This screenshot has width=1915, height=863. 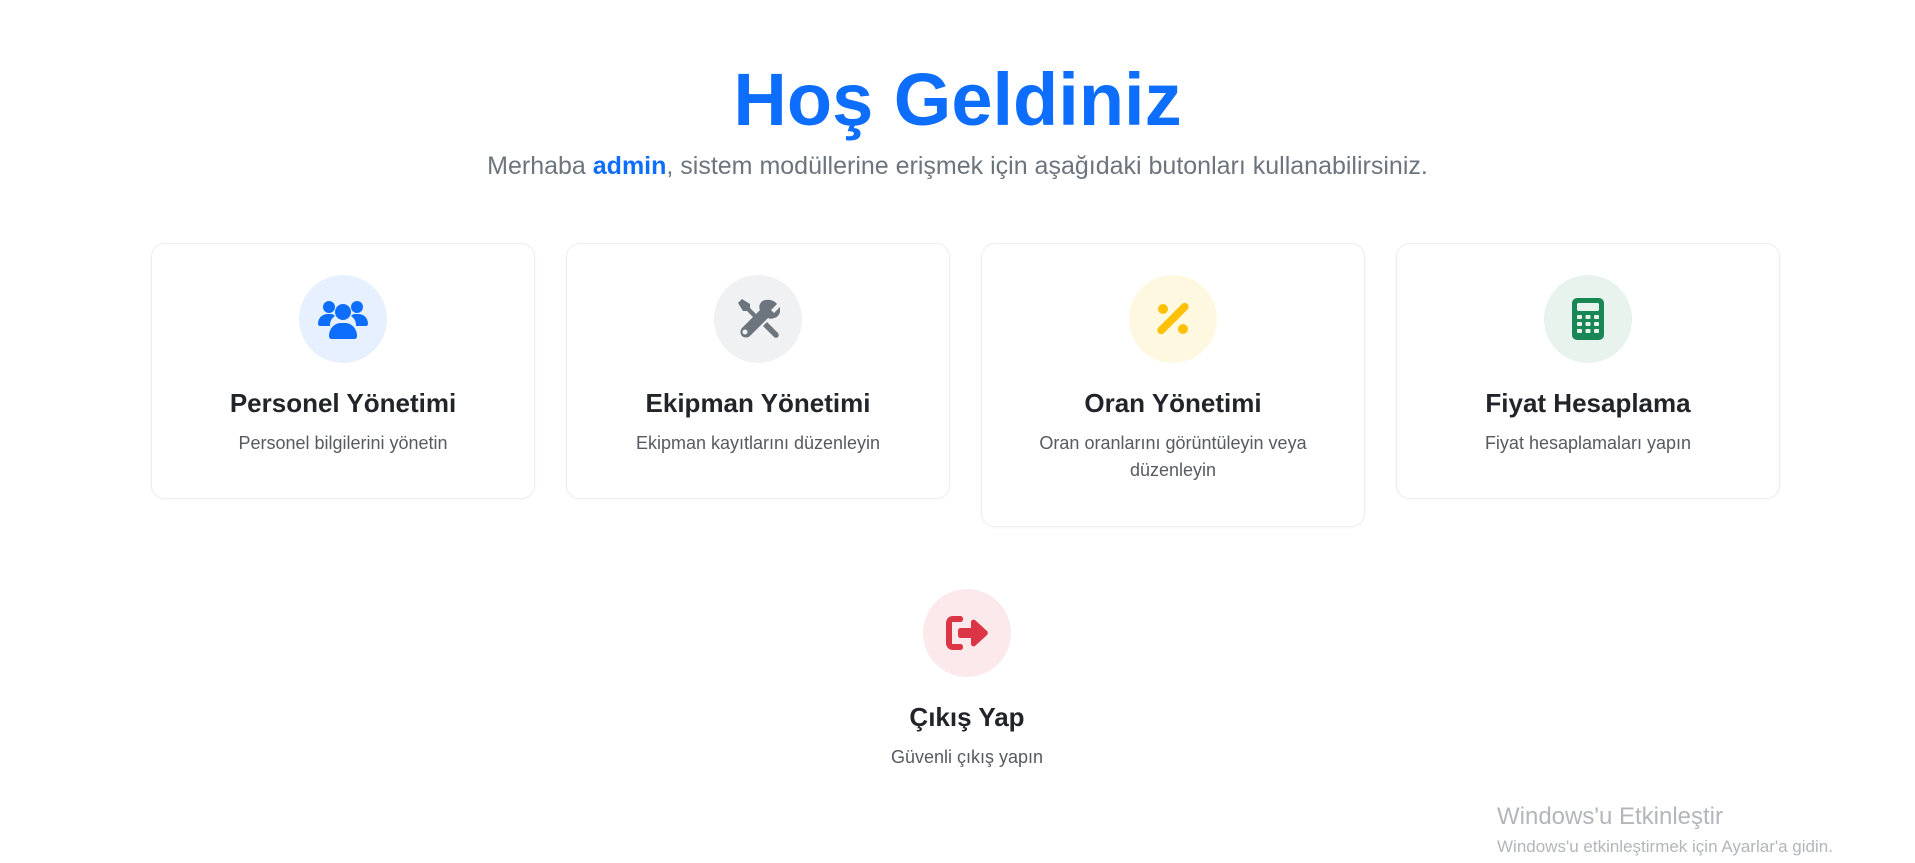 What do you see at coordinates (758, 443) in the screenshot?
I see `card-description: Ekipman kayıtlarını düzenleyin` at bounding box center [758, 443].